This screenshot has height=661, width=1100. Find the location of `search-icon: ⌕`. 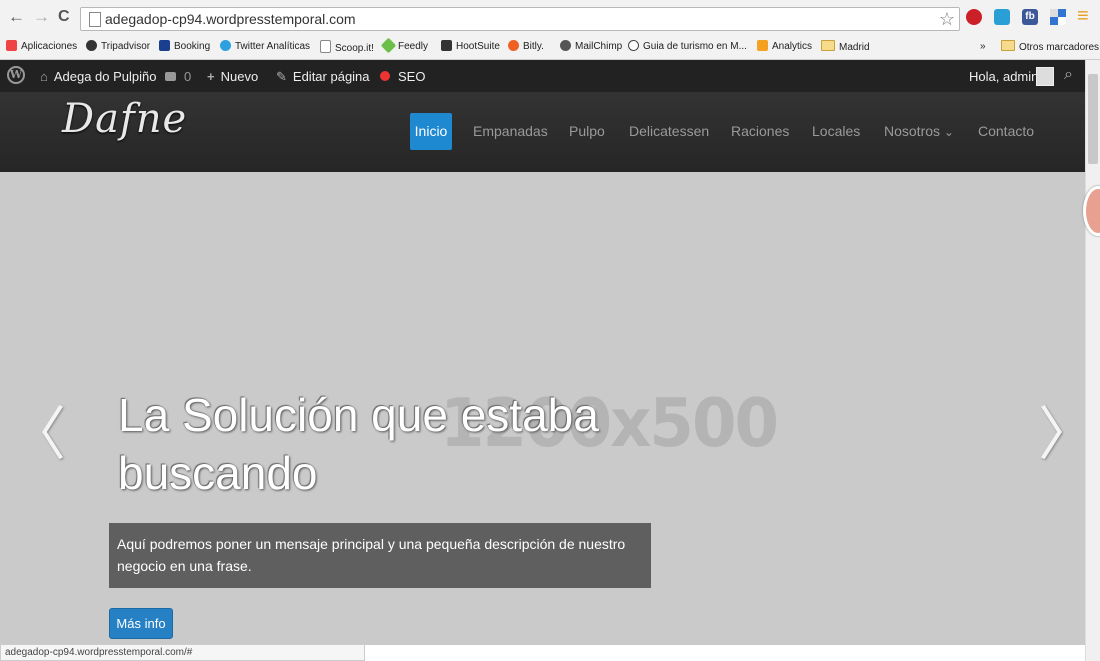

search-icon: ⌕ is located at coordinates (1068, 75).